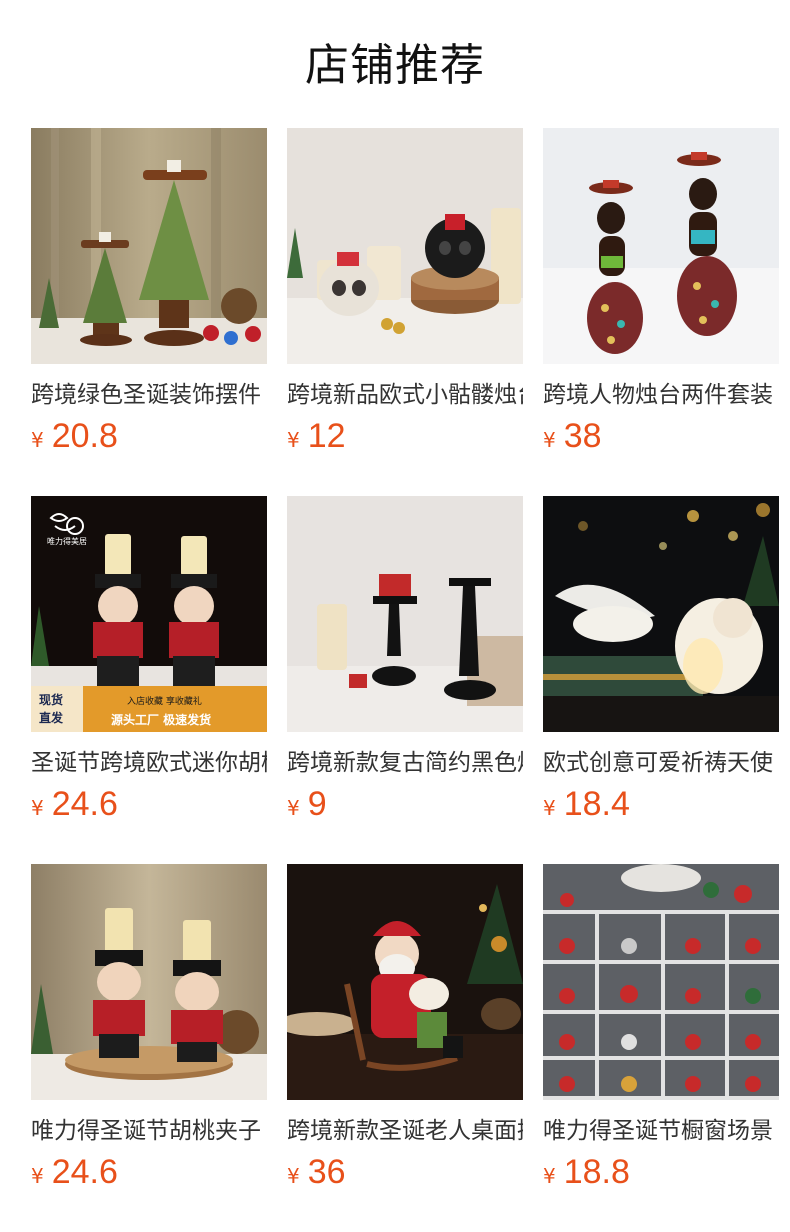 The height and width of the screenshot is (1232, 790). I want to click on product-image: 唯力得美居 现货 直发 入店收藏 享收藏礼 源头工厂 极速发货, so click(149, 614).